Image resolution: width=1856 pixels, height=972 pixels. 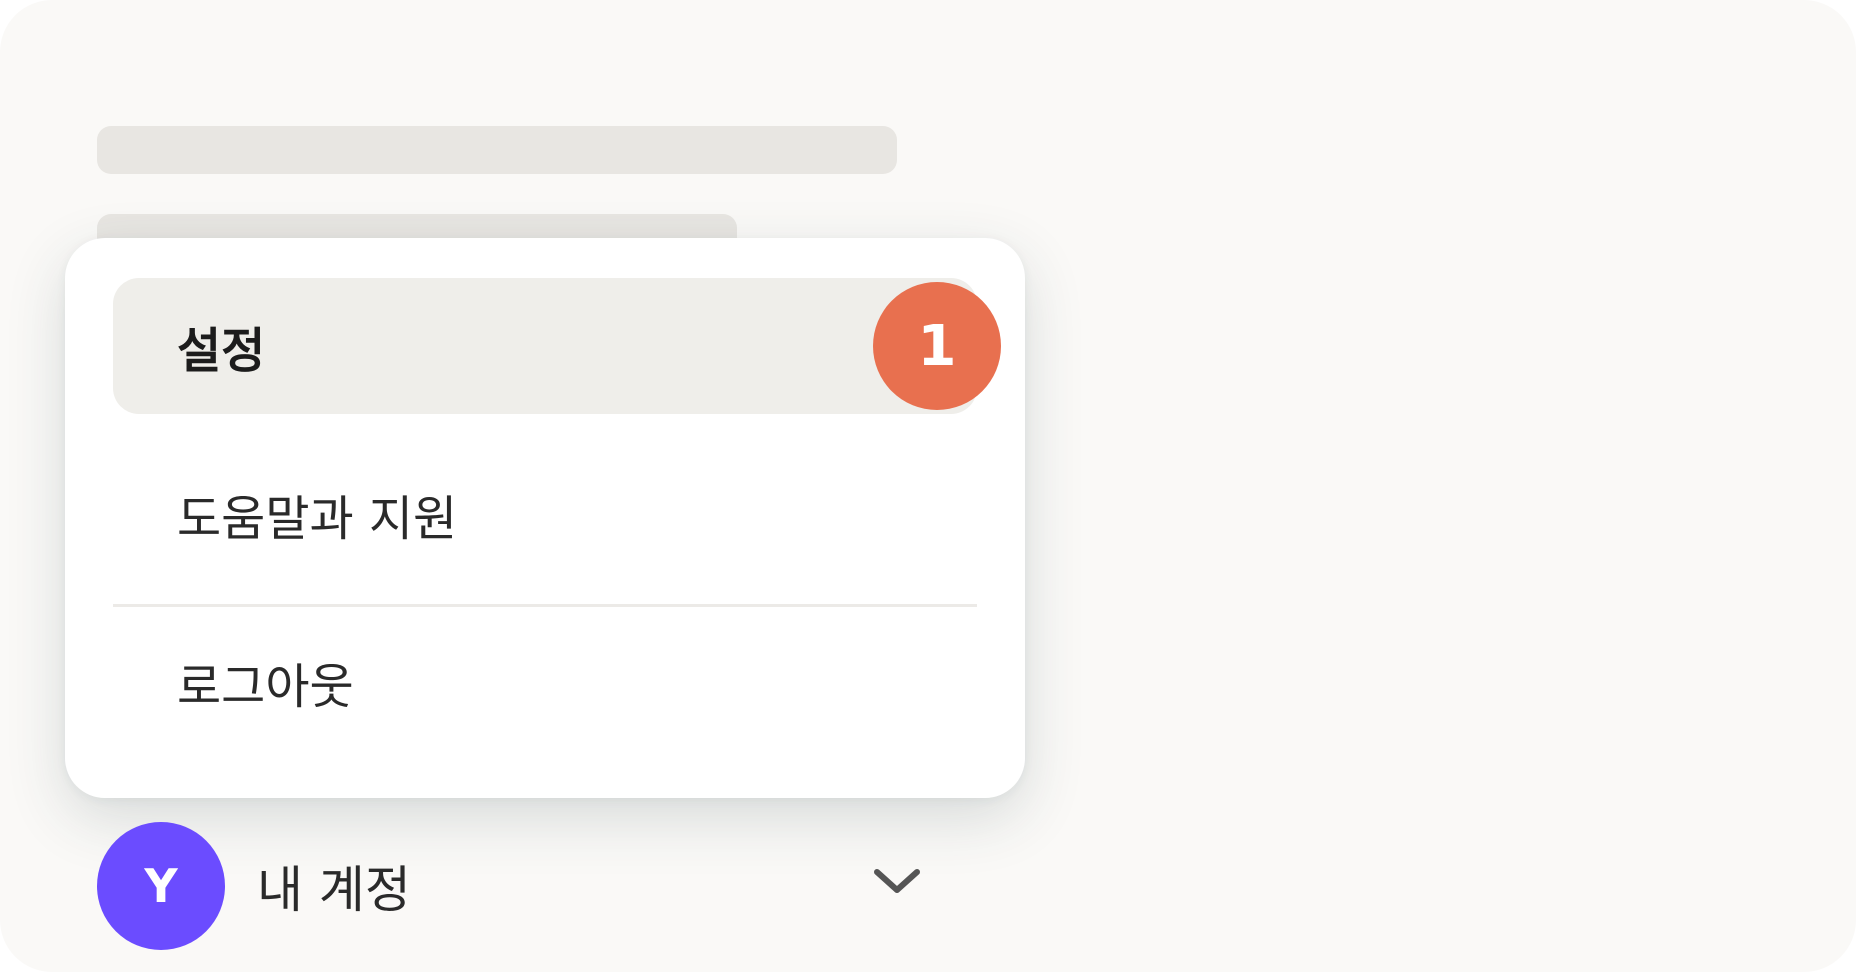 I want to click on account-button: Y 내 계정, so click(x=517, y=886).